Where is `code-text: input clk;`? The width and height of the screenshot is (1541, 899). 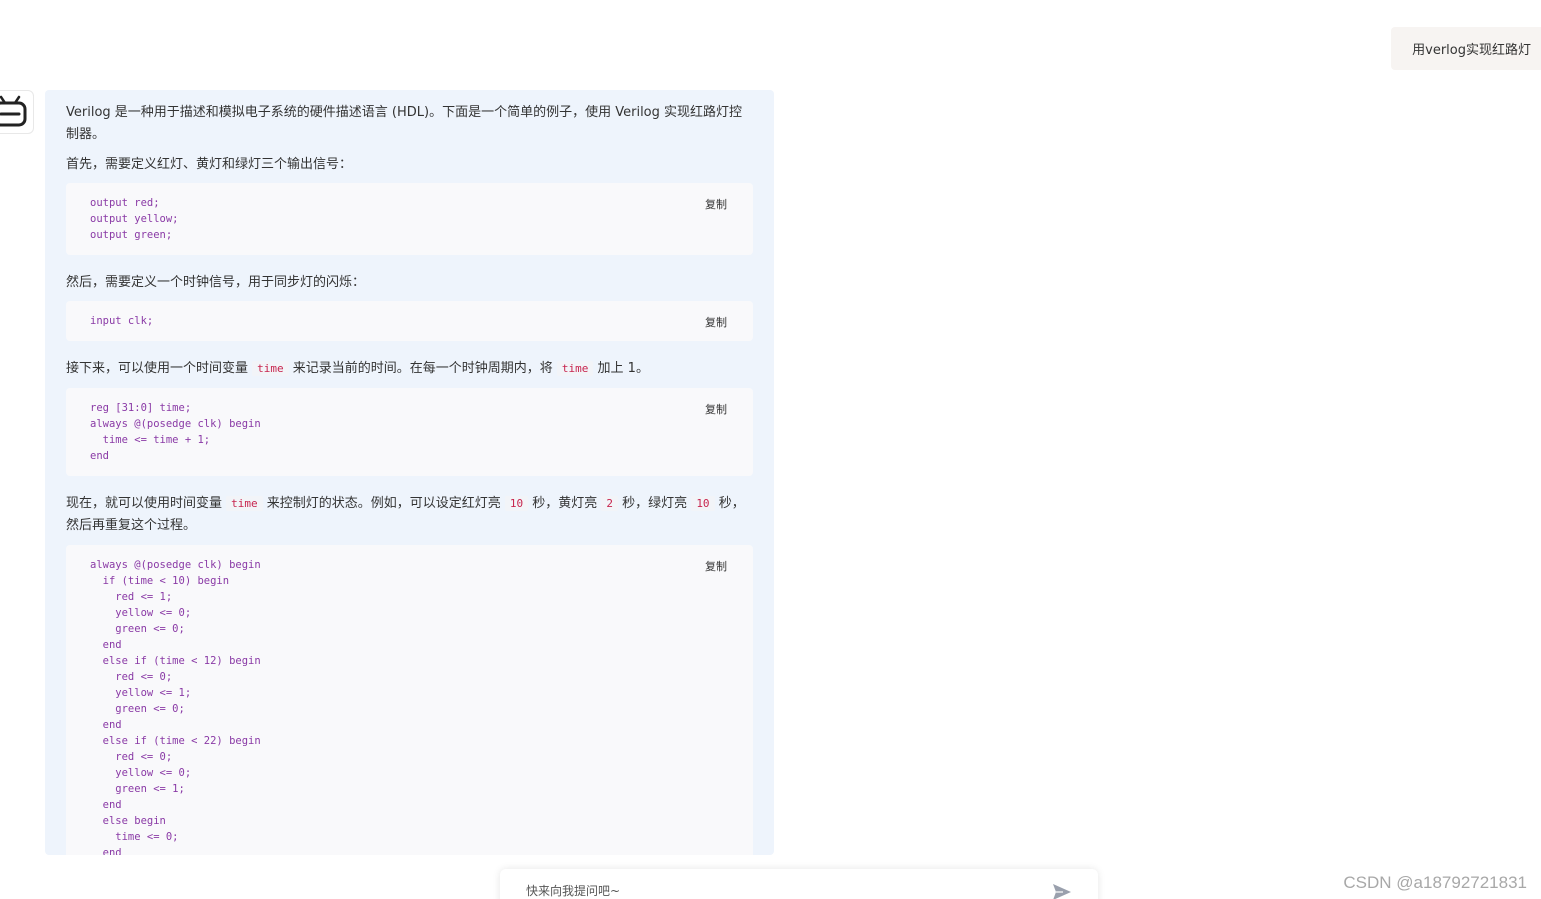
code-text: input clk; is located at coordinates (122, 321).